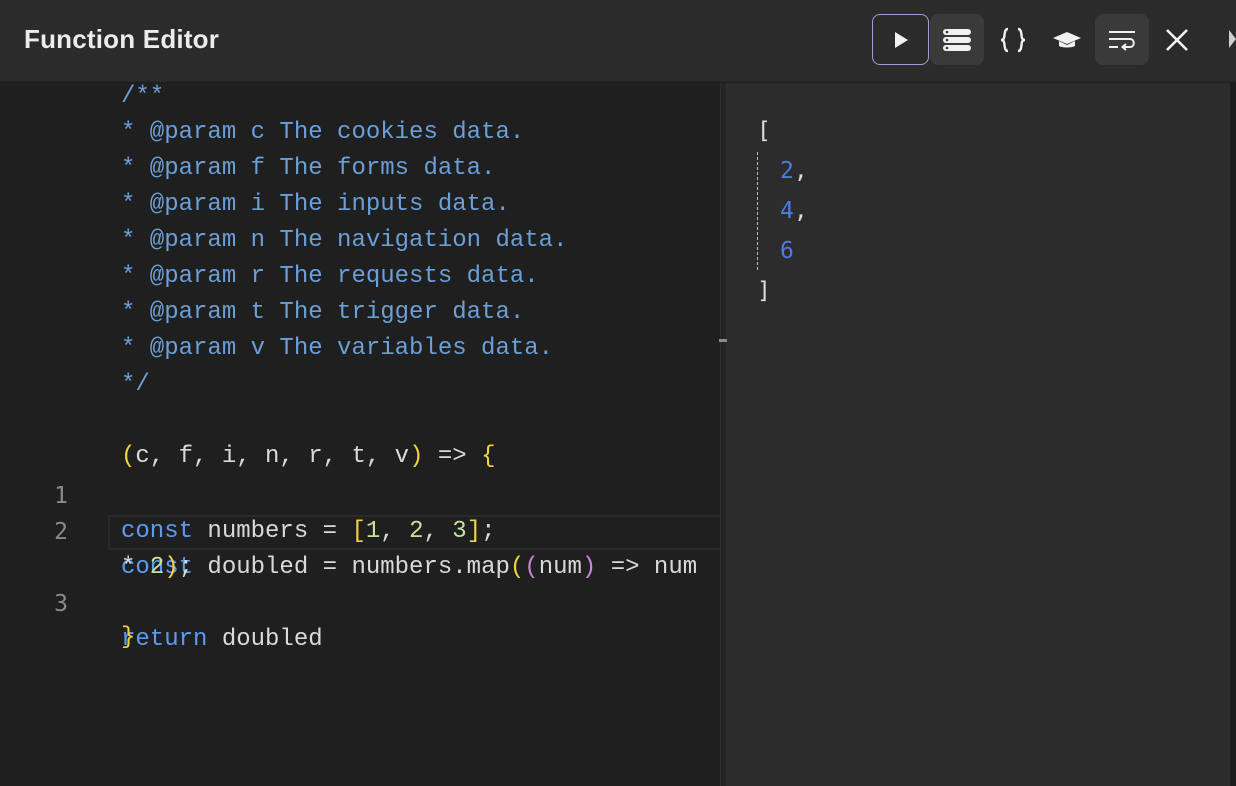 This screenshot has width=1236, height=786. Describe the element at coordinates (360, 617) in the screenshot. I see `code-line-close: }` at that location.